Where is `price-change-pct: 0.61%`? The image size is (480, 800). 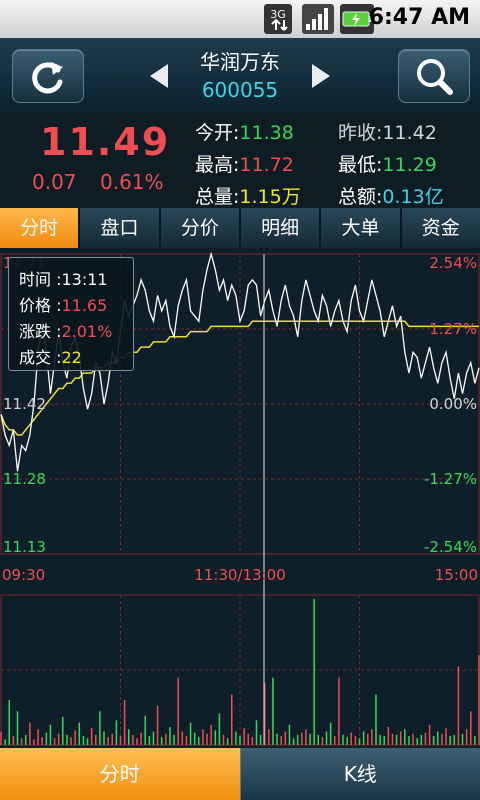 price-change-pct: 0.61% is located at coordinates (132, 182).